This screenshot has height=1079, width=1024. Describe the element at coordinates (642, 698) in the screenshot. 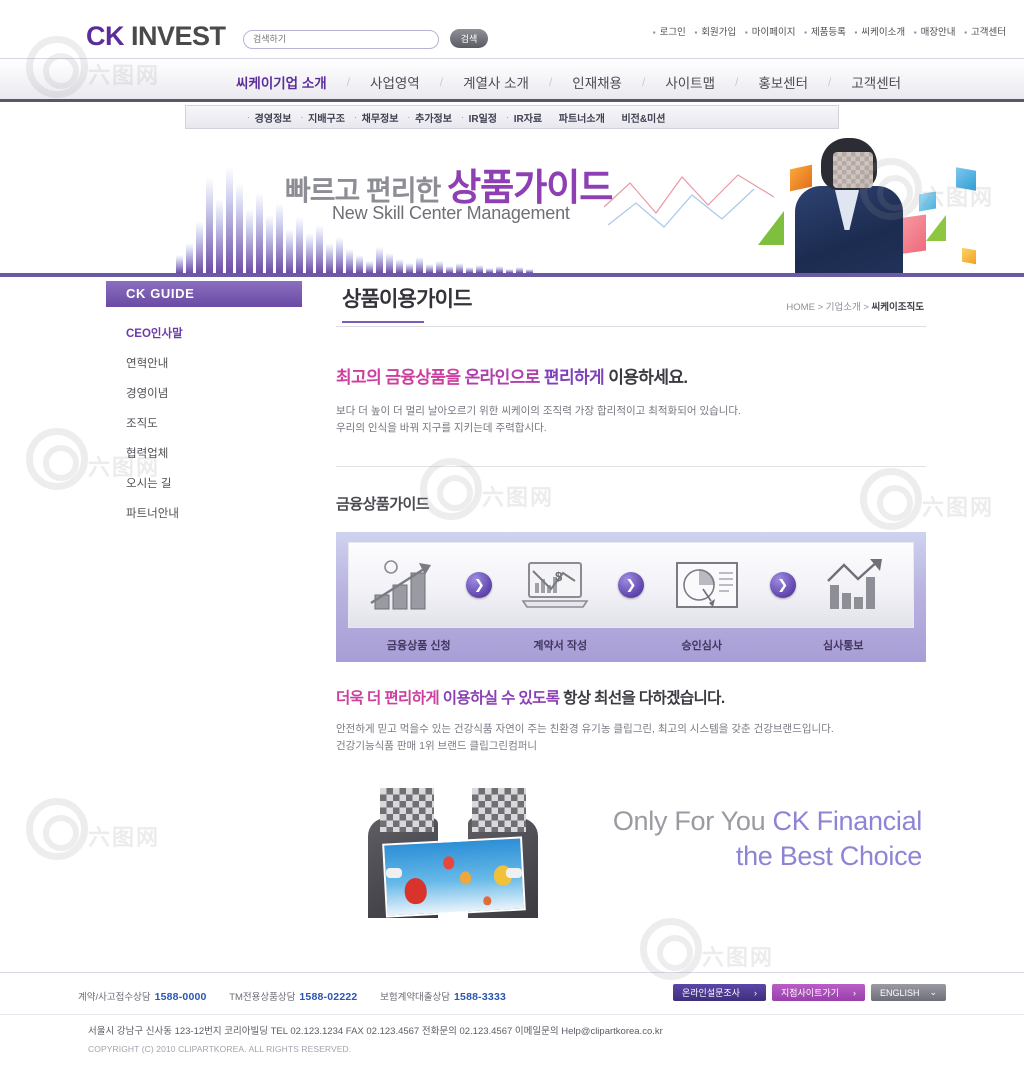

I see `lead2-headline-part3: 항상 최선을 다하겠습니다.` at that location.